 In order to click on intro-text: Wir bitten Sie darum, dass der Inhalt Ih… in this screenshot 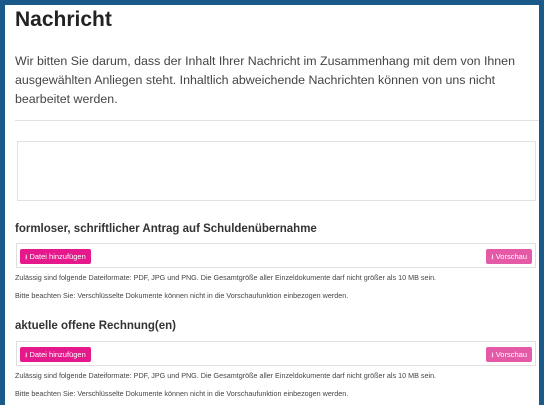, I will do `click(265, 80)`.